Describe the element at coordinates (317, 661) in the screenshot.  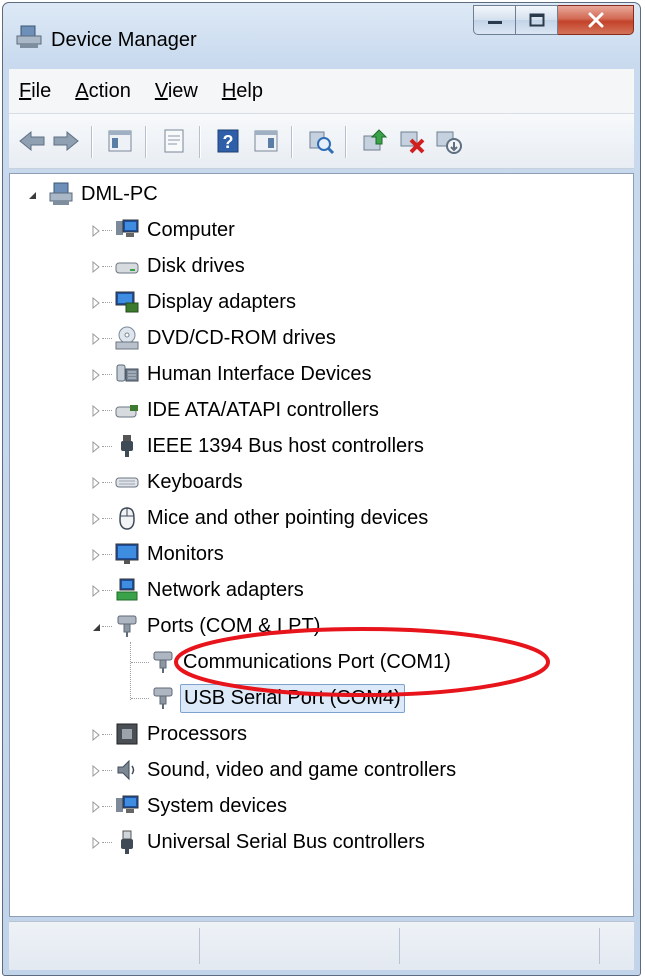
I see `tree-node-label: Communications Port (COM1)` at that location.